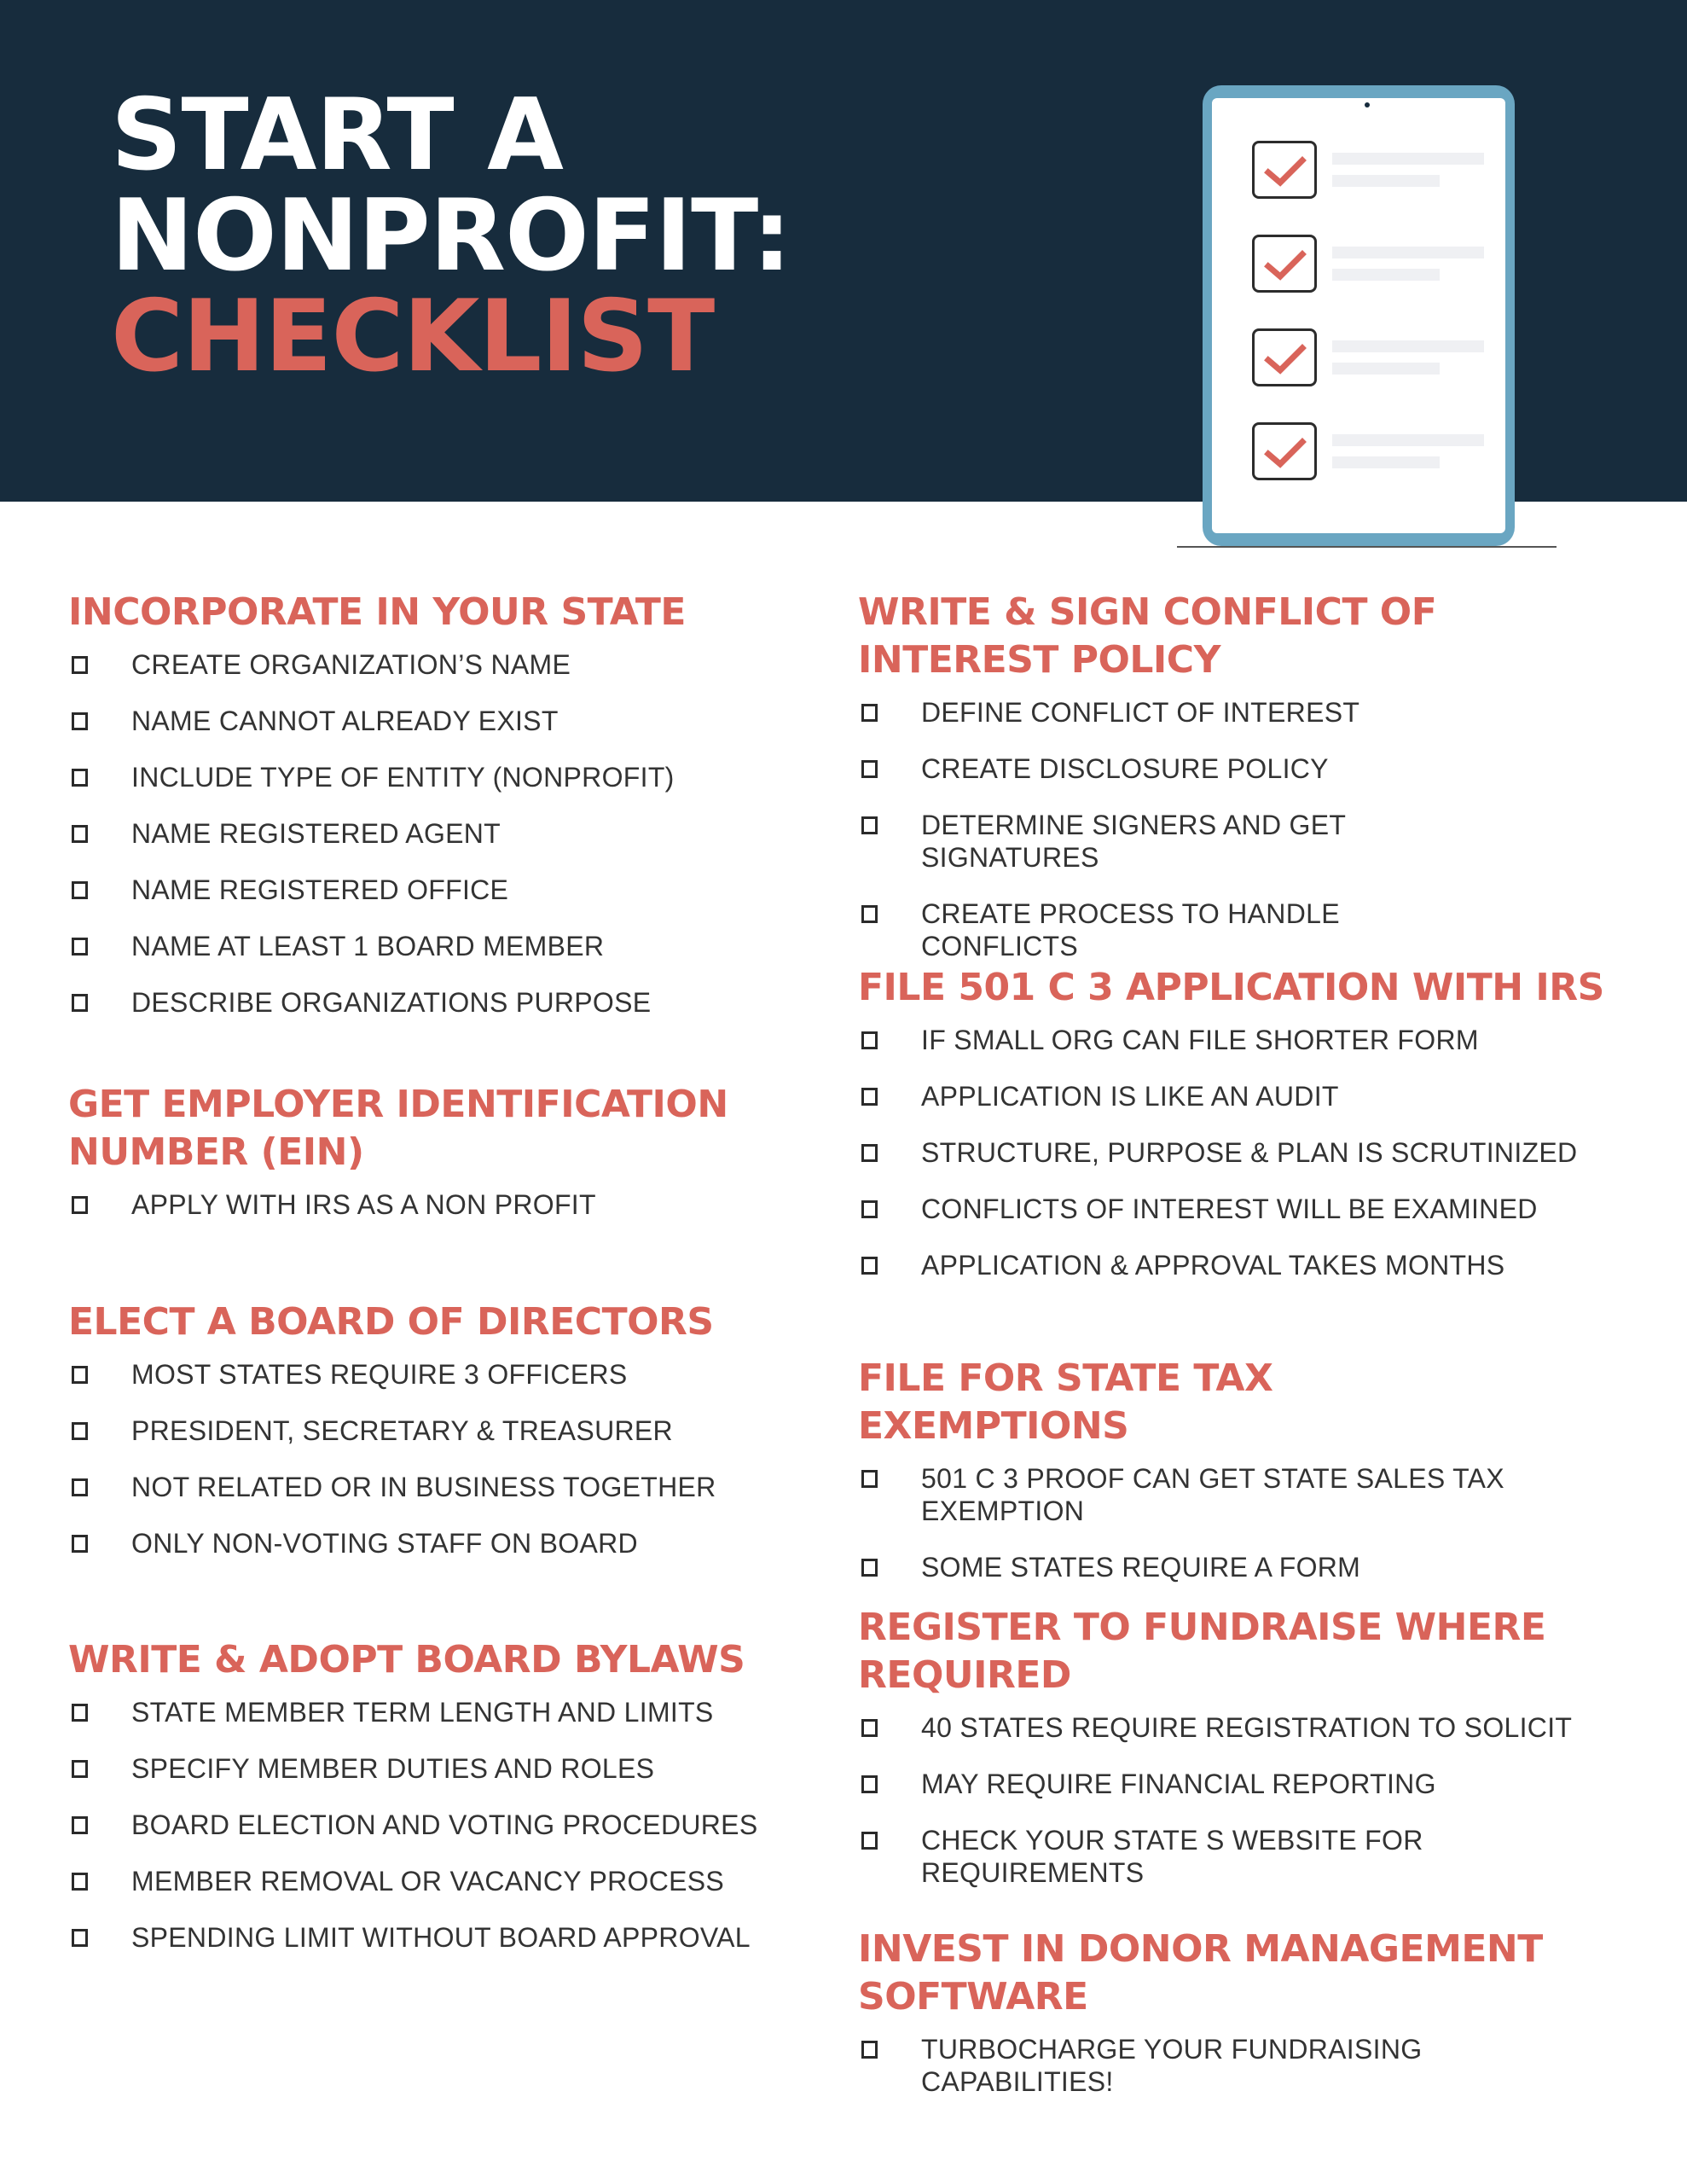 The image size is (1687, 2184). I want to click on placeholder-line, so click(1408, 159).